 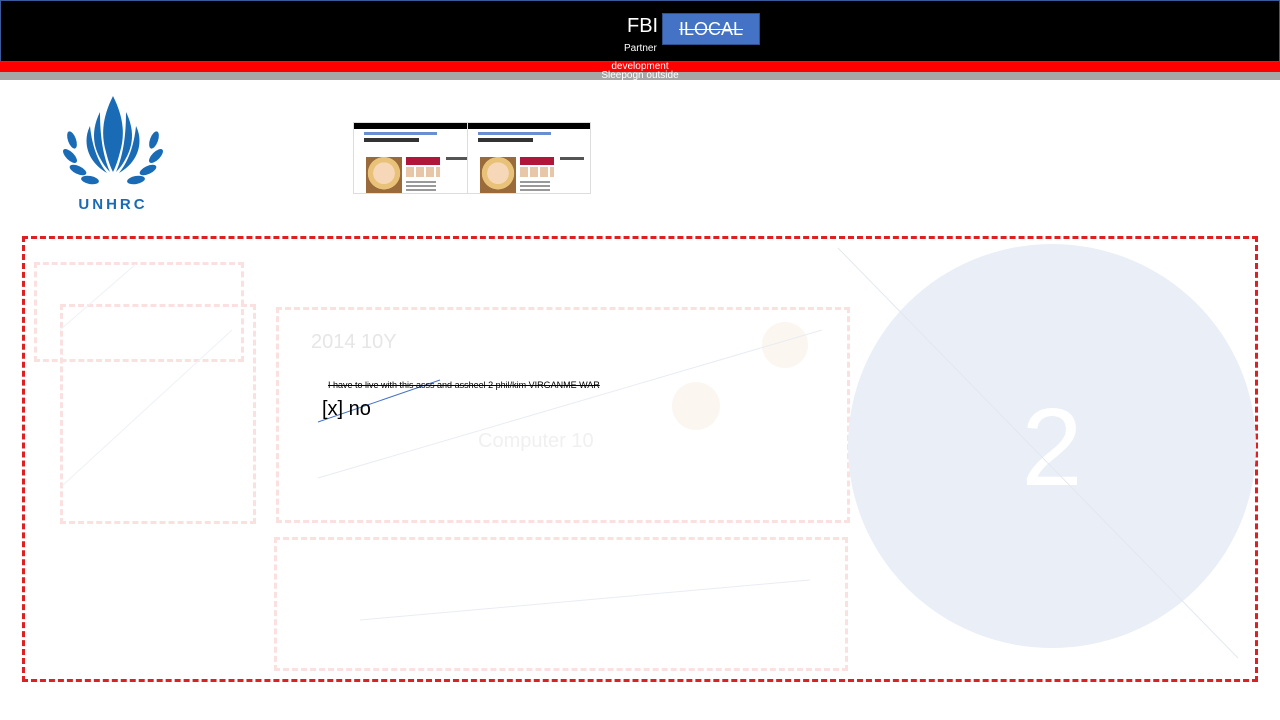 What do you see at coordinates (354, 342) in the screenshot?
I see `year-label: 2014 10Y` at bounding box center [354, 342].